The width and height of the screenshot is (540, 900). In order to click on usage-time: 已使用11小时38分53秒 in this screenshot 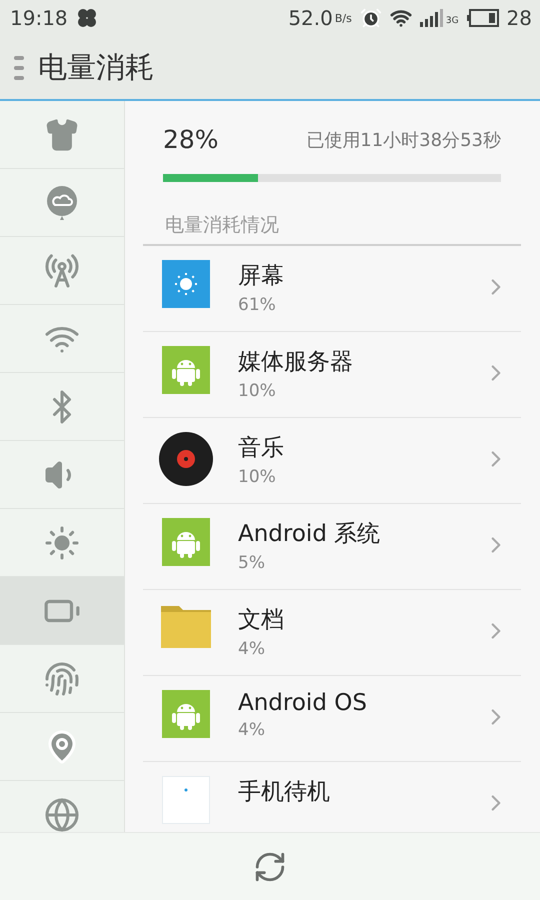, I will do `click(403, 140)`.